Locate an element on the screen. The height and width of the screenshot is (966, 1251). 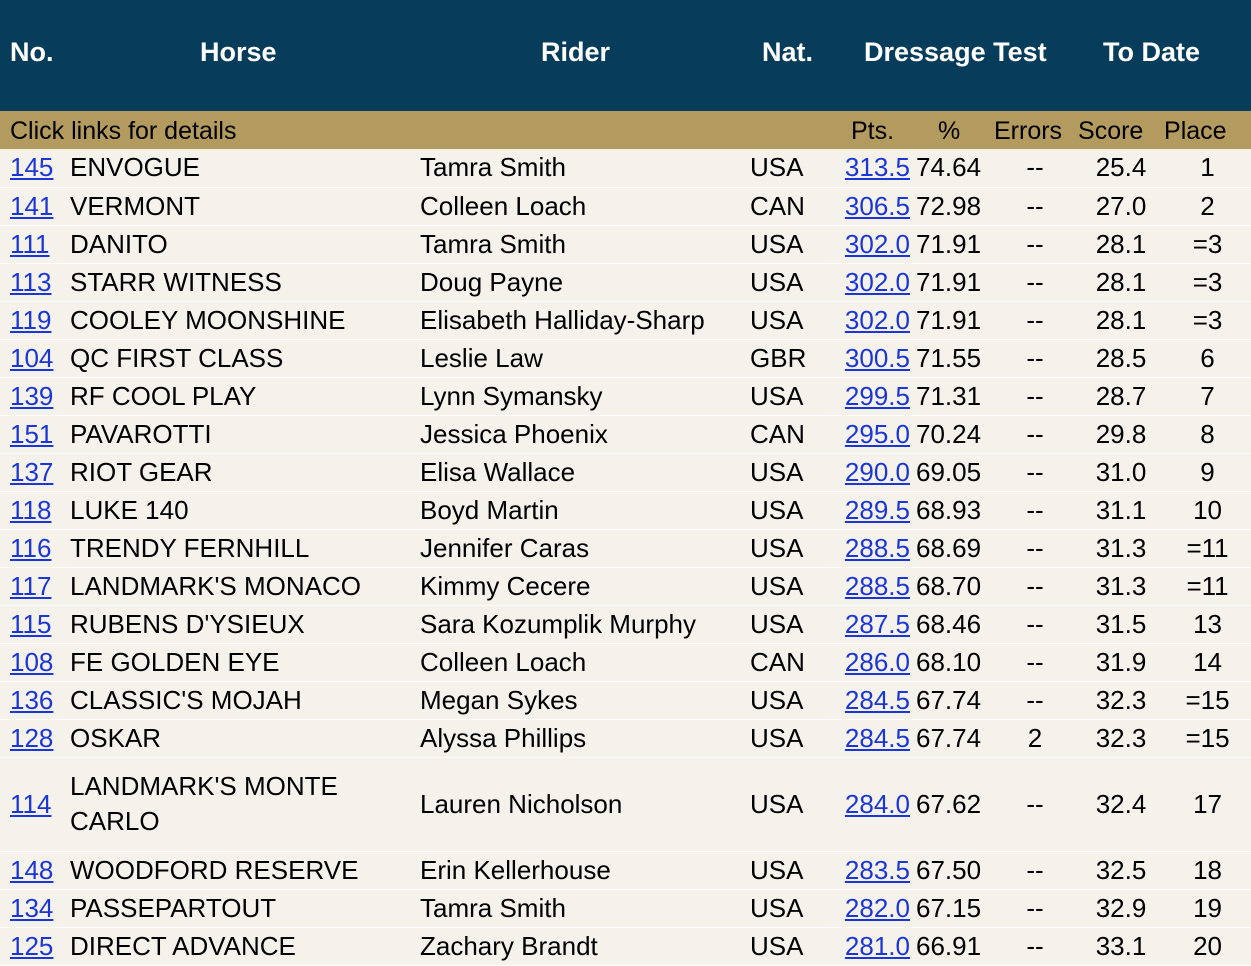
row-pts-cell: 288.5 is located at coordinates (876, 586).